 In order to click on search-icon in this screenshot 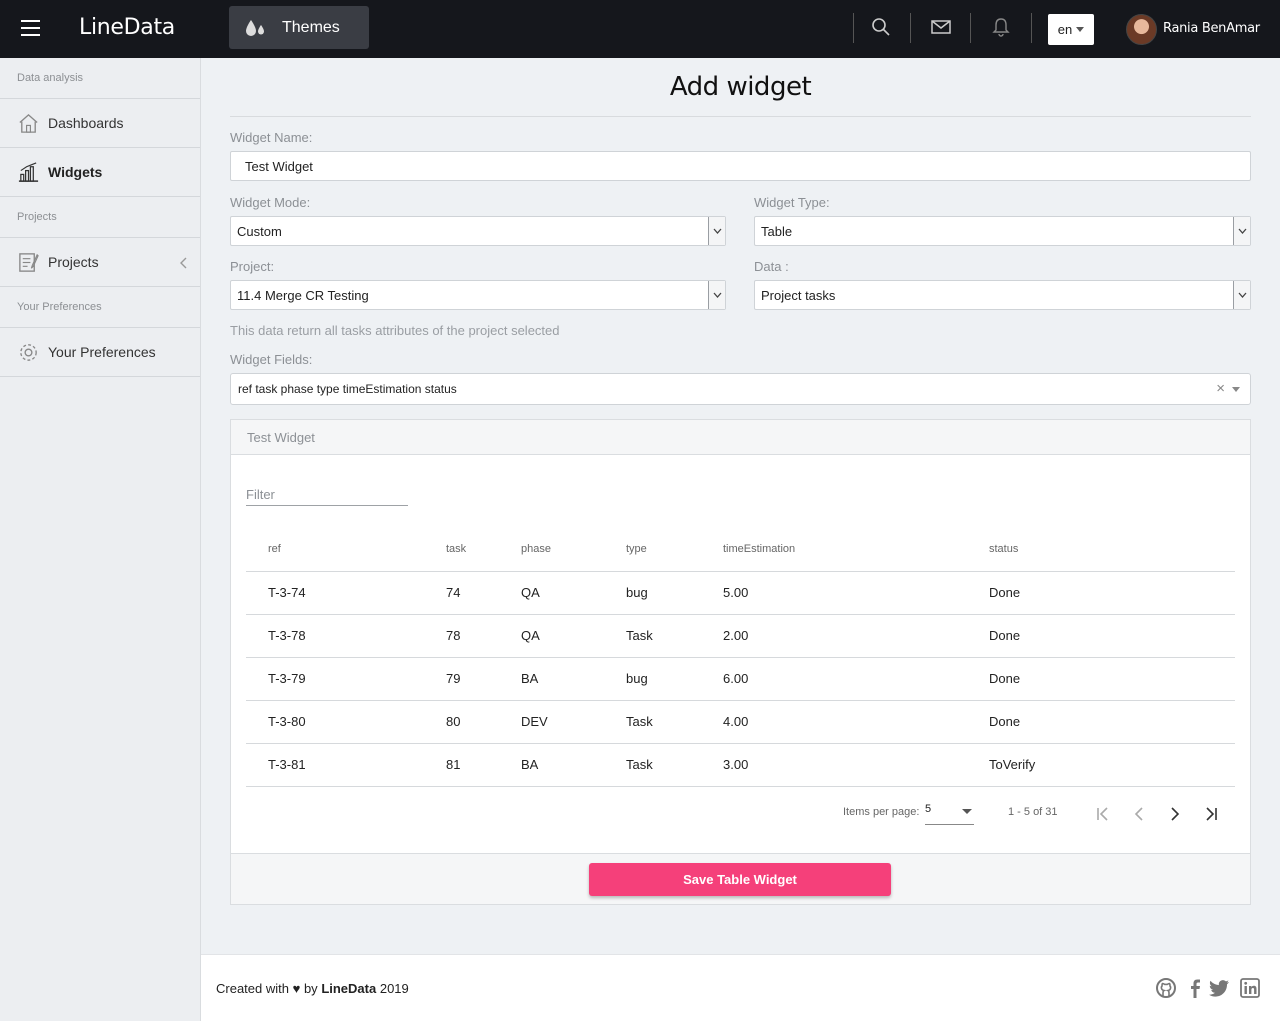, I will do `click(881, 27)`.